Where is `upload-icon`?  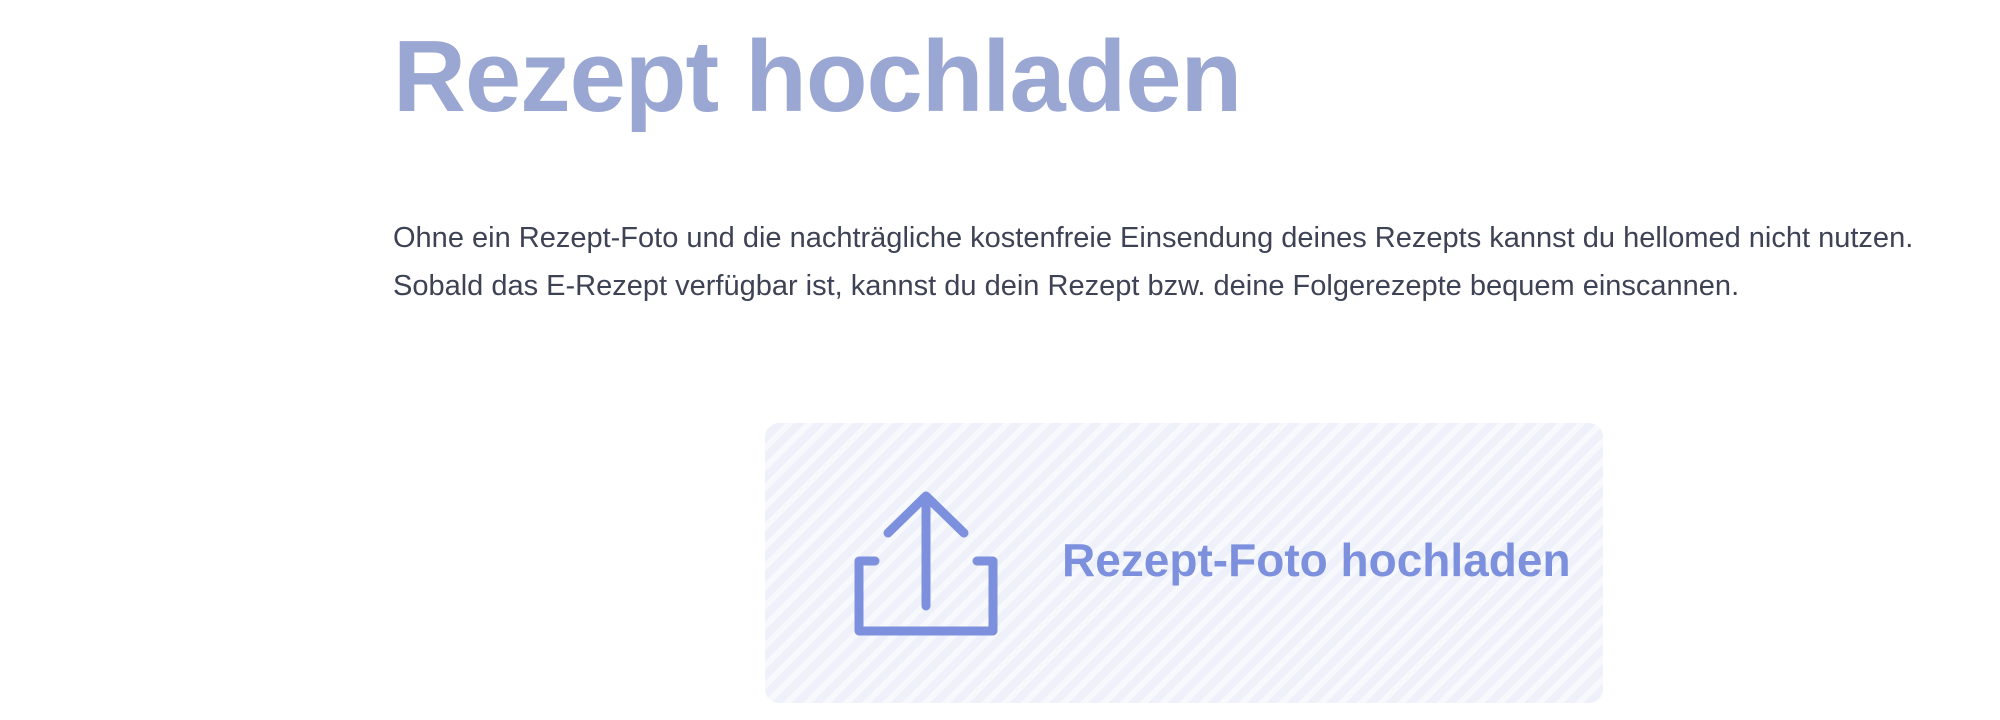 upload-icon is located at coordinates (926, 563).